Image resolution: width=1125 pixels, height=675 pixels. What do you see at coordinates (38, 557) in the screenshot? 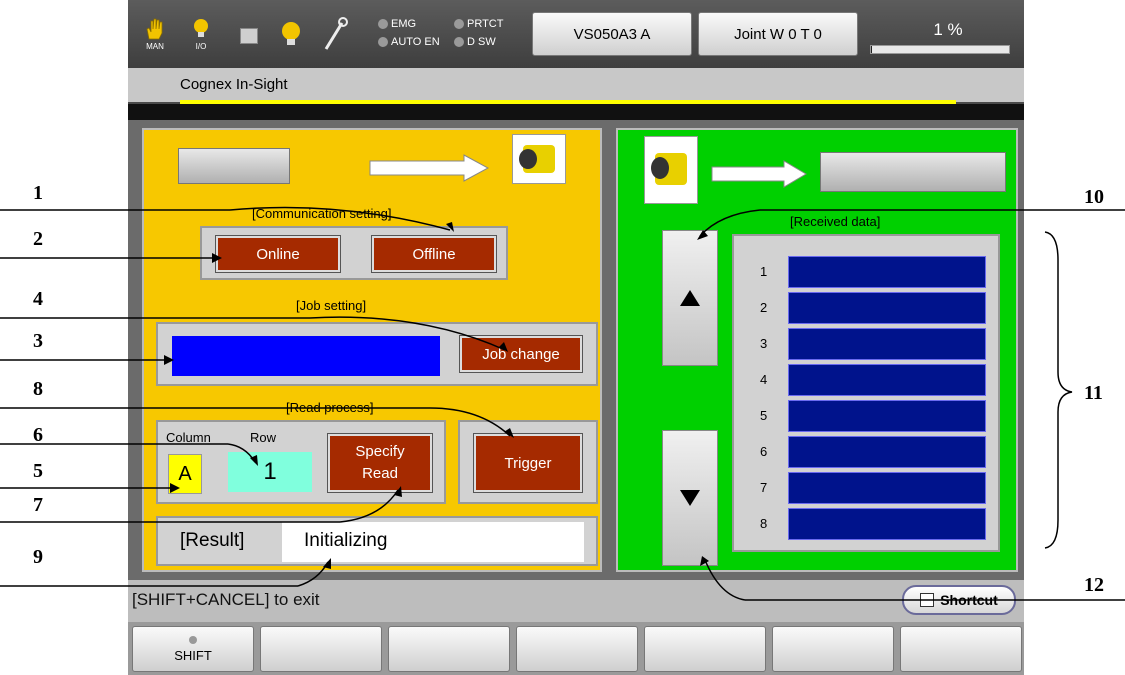
I see `callout-number-9: 9` at bounding box center [38, 557].